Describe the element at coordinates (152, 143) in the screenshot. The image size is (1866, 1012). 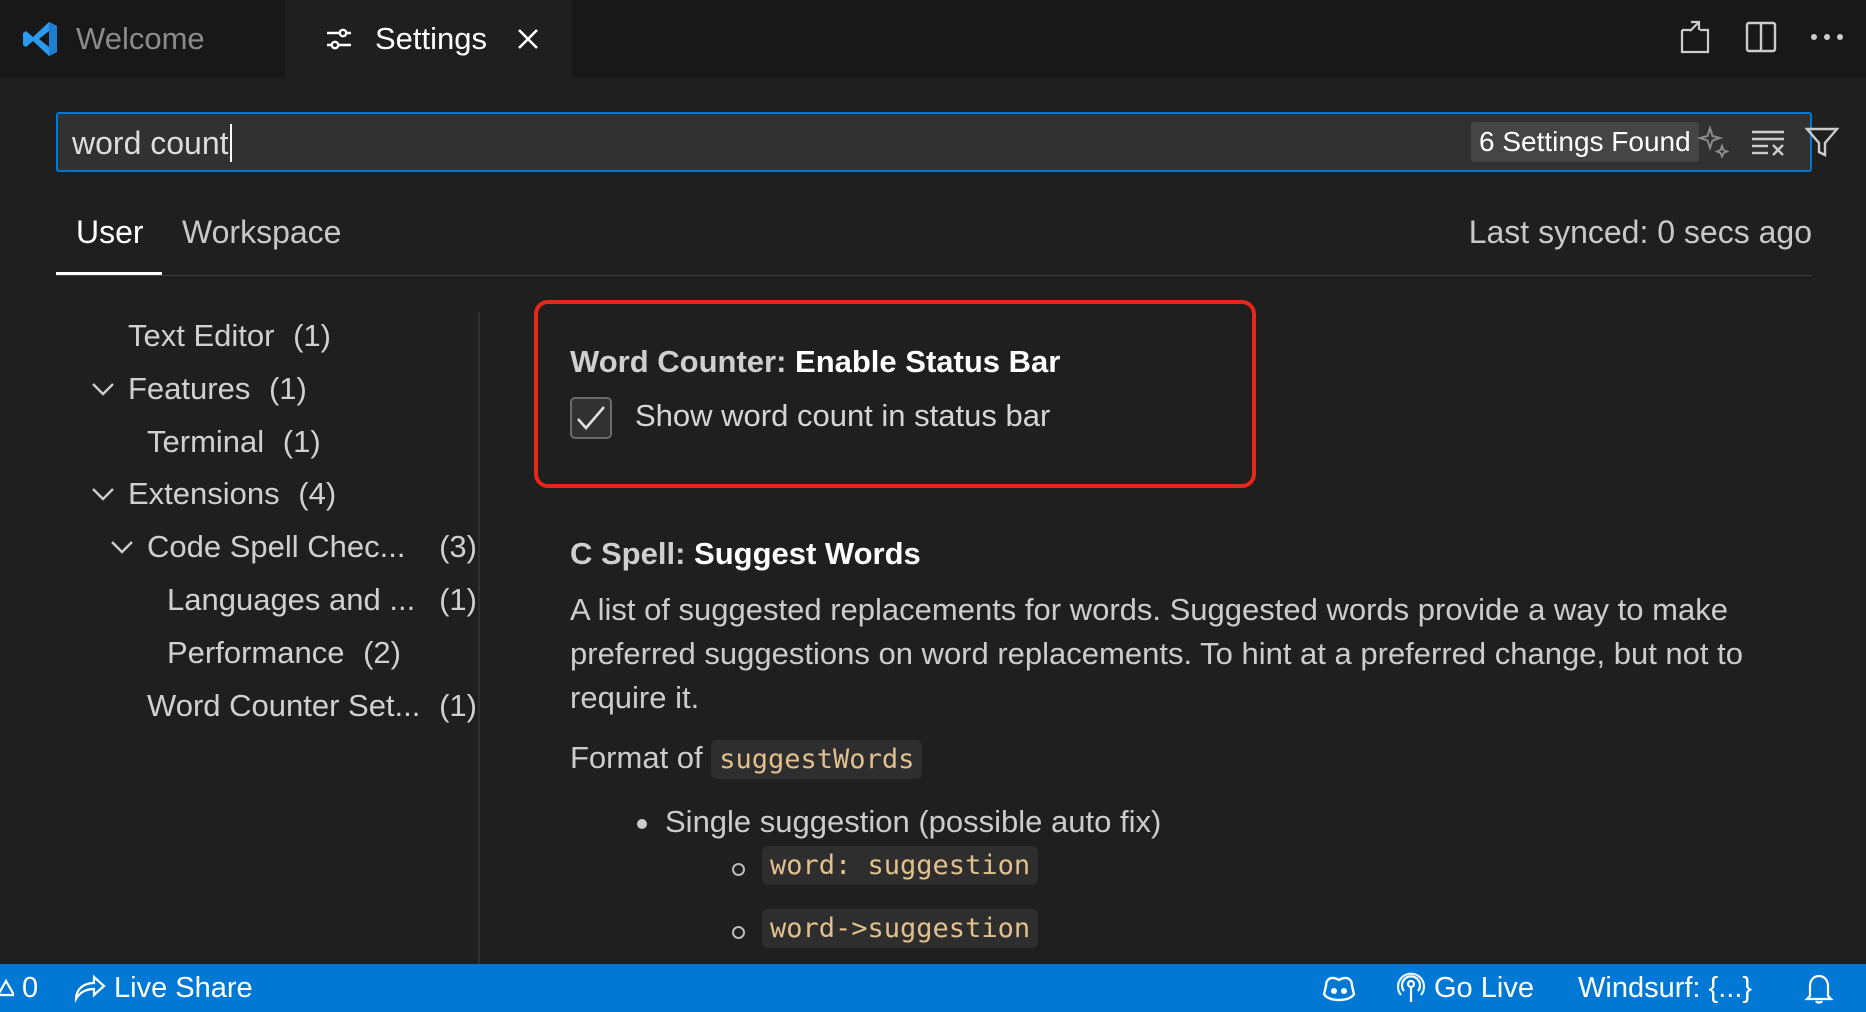
I see `search-query: word count` at that location.